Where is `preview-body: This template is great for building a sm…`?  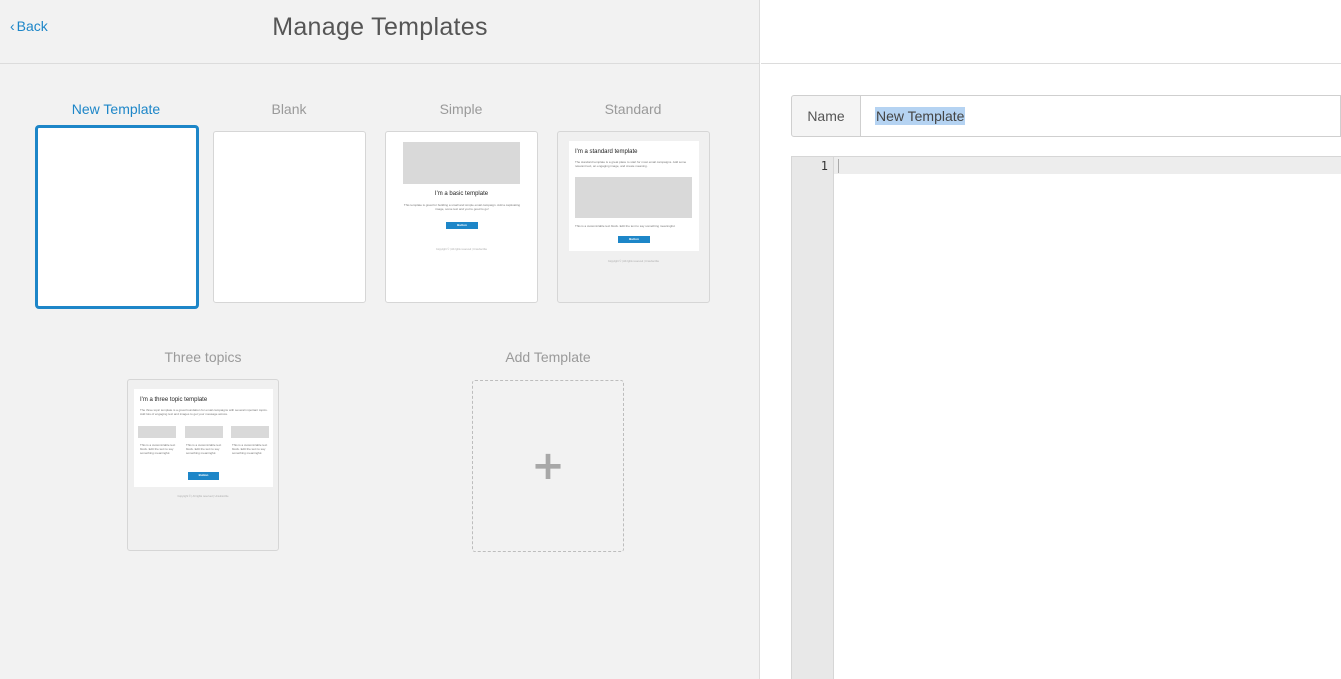
preview-body: This template is great for building a sm… is located at coordinates (462, 207).